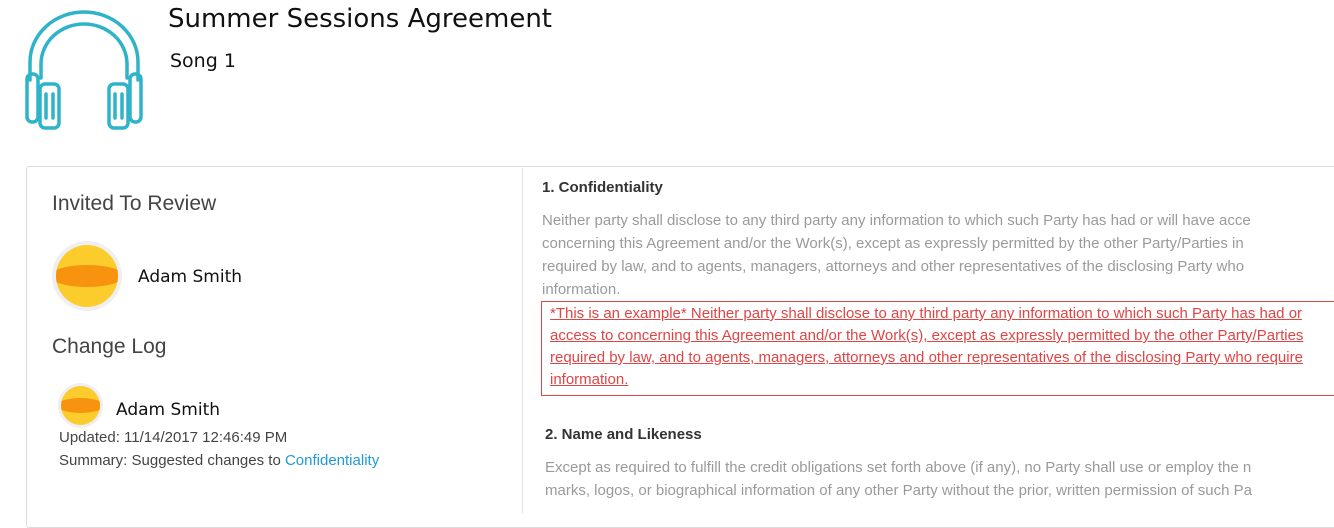 This screenshot has height=528, width=1334. I want to click on clause-line: information., so click(581, 289).